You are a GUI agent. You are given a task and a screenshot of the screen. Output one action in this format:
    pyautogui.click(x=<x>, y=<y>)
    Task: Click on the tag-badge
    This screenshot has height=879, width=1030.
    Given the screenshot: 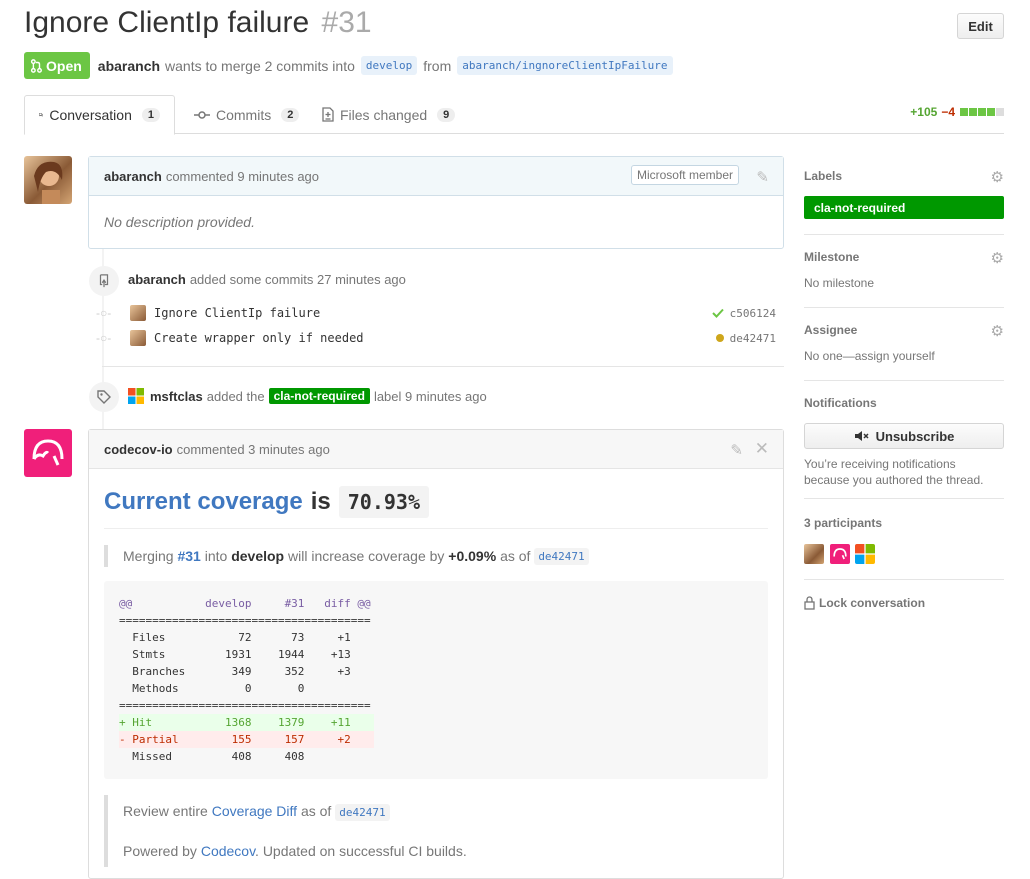 What is the action you would take?
    pyautogui.click(x=104, y=397)
    